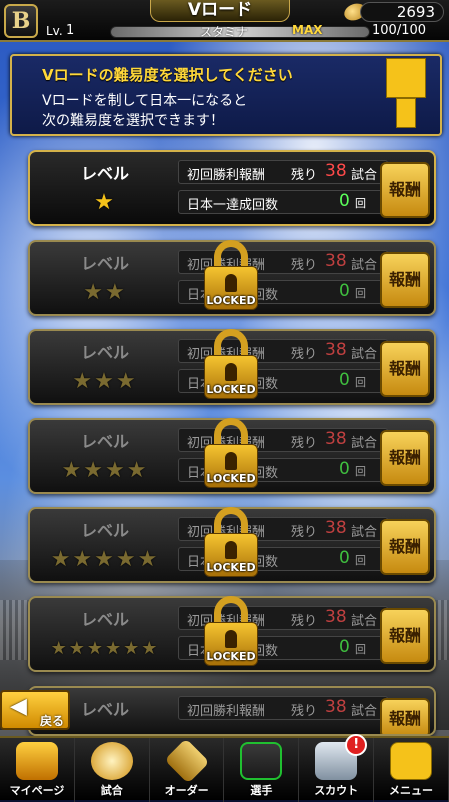 This screenshot has height=802, width=449. I want to click on nav-mypage: マイページ, so click(37, 770).